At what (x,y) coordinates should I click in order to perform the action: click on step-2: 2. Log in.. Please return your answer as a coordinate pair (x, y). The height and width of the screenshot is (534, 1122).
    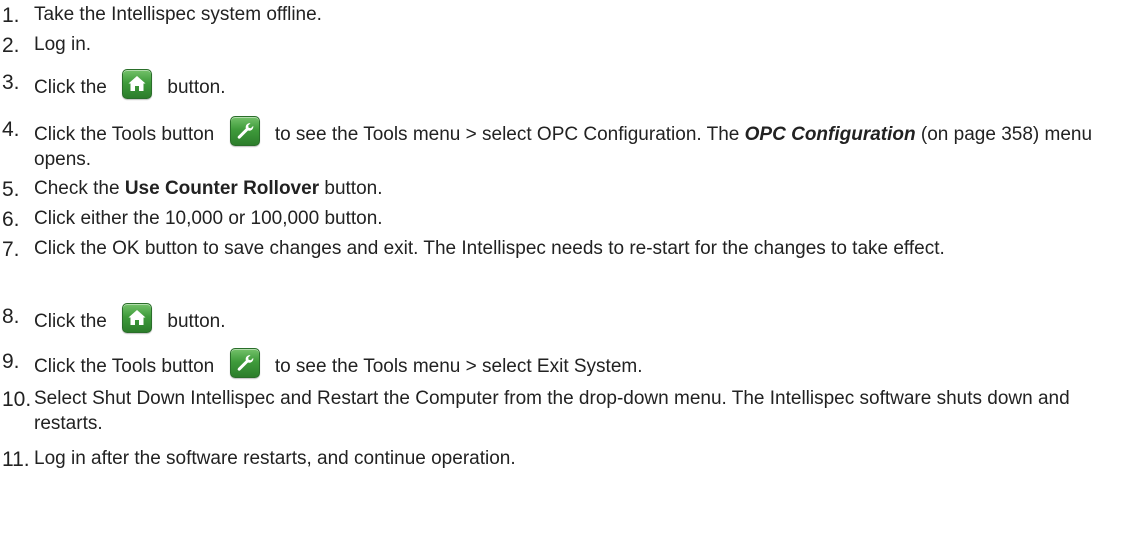
    Looking at the image, I should click on (561, 47).